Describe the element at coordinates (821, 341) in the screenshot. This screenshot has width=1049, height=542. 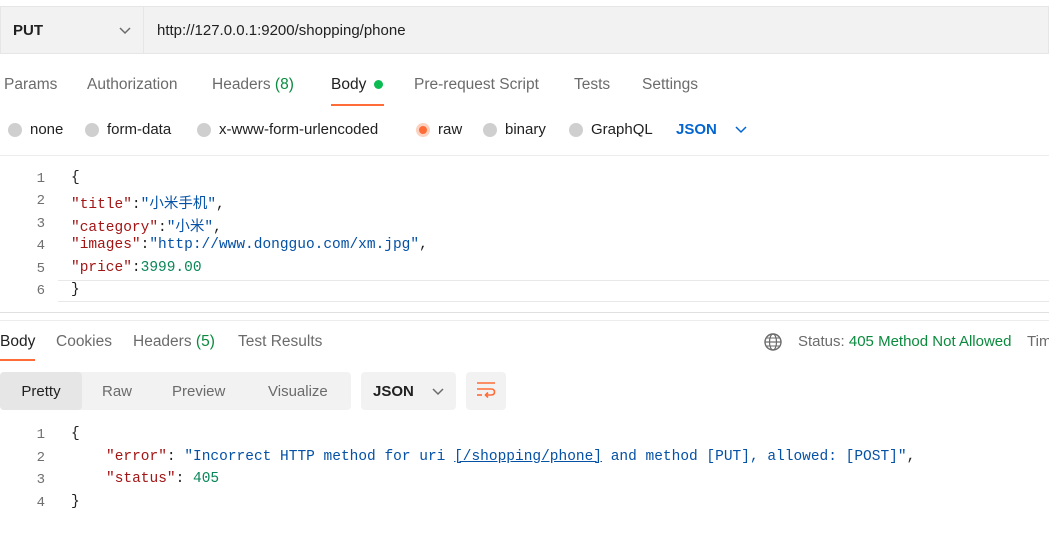
I see `status-label: Status:` at that location.